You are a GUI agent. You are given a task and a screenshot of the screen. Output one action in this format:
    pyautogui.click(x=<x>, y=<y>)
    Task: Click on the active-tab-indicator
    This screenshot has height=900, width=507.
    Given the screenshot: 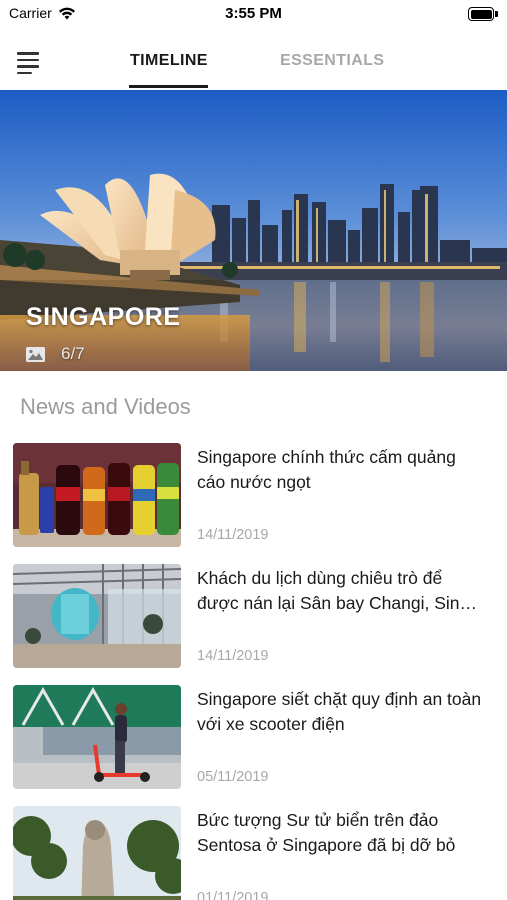 What is the action you would take?
    pyautogui.click(x=168, y=86)
    